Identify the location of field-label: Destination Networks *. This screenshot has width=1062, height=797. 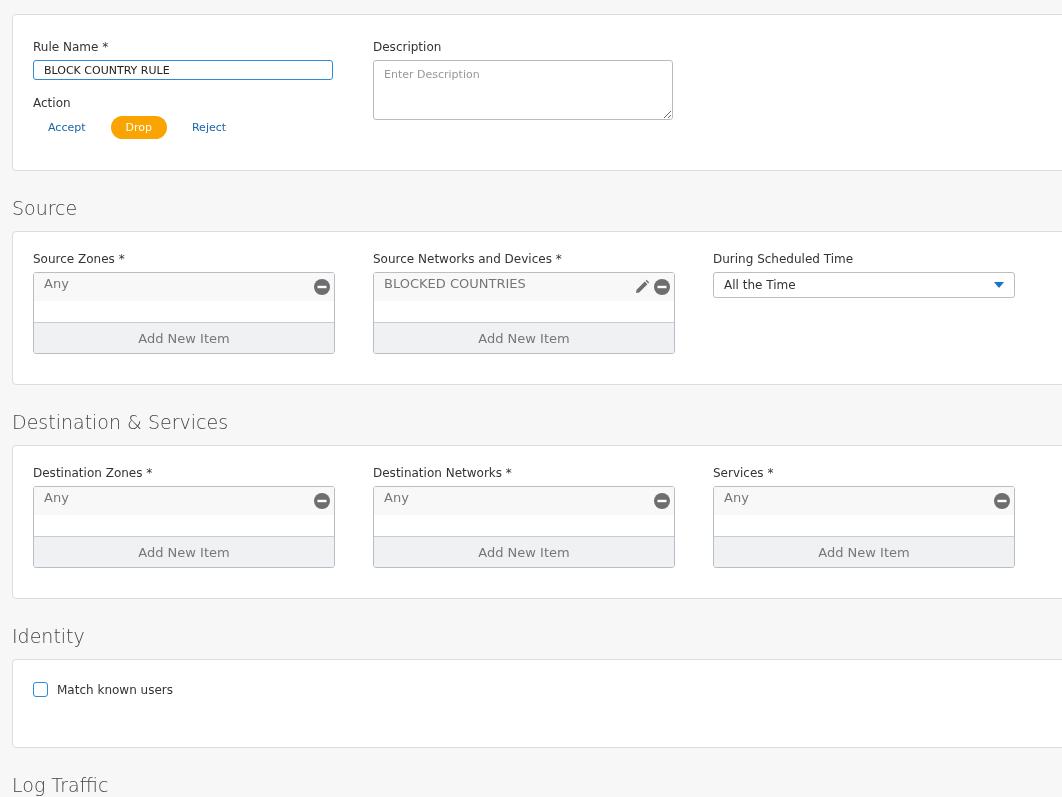
(443, 473).